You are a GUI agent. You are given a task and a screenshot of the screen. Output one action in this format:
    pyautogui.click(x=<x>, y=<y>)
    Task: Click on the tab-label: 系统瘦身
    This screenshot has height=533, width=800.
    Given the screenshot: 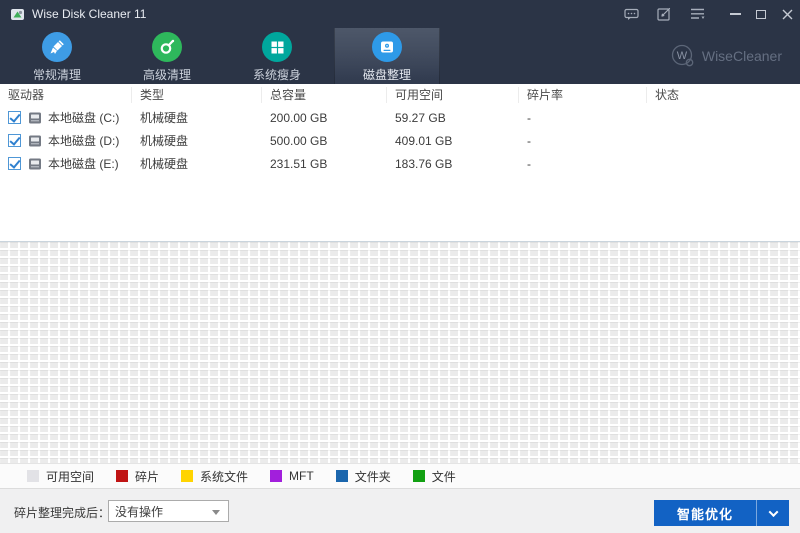 What is the action you would take?
    pyautogui.click(x=276, y=75)
    